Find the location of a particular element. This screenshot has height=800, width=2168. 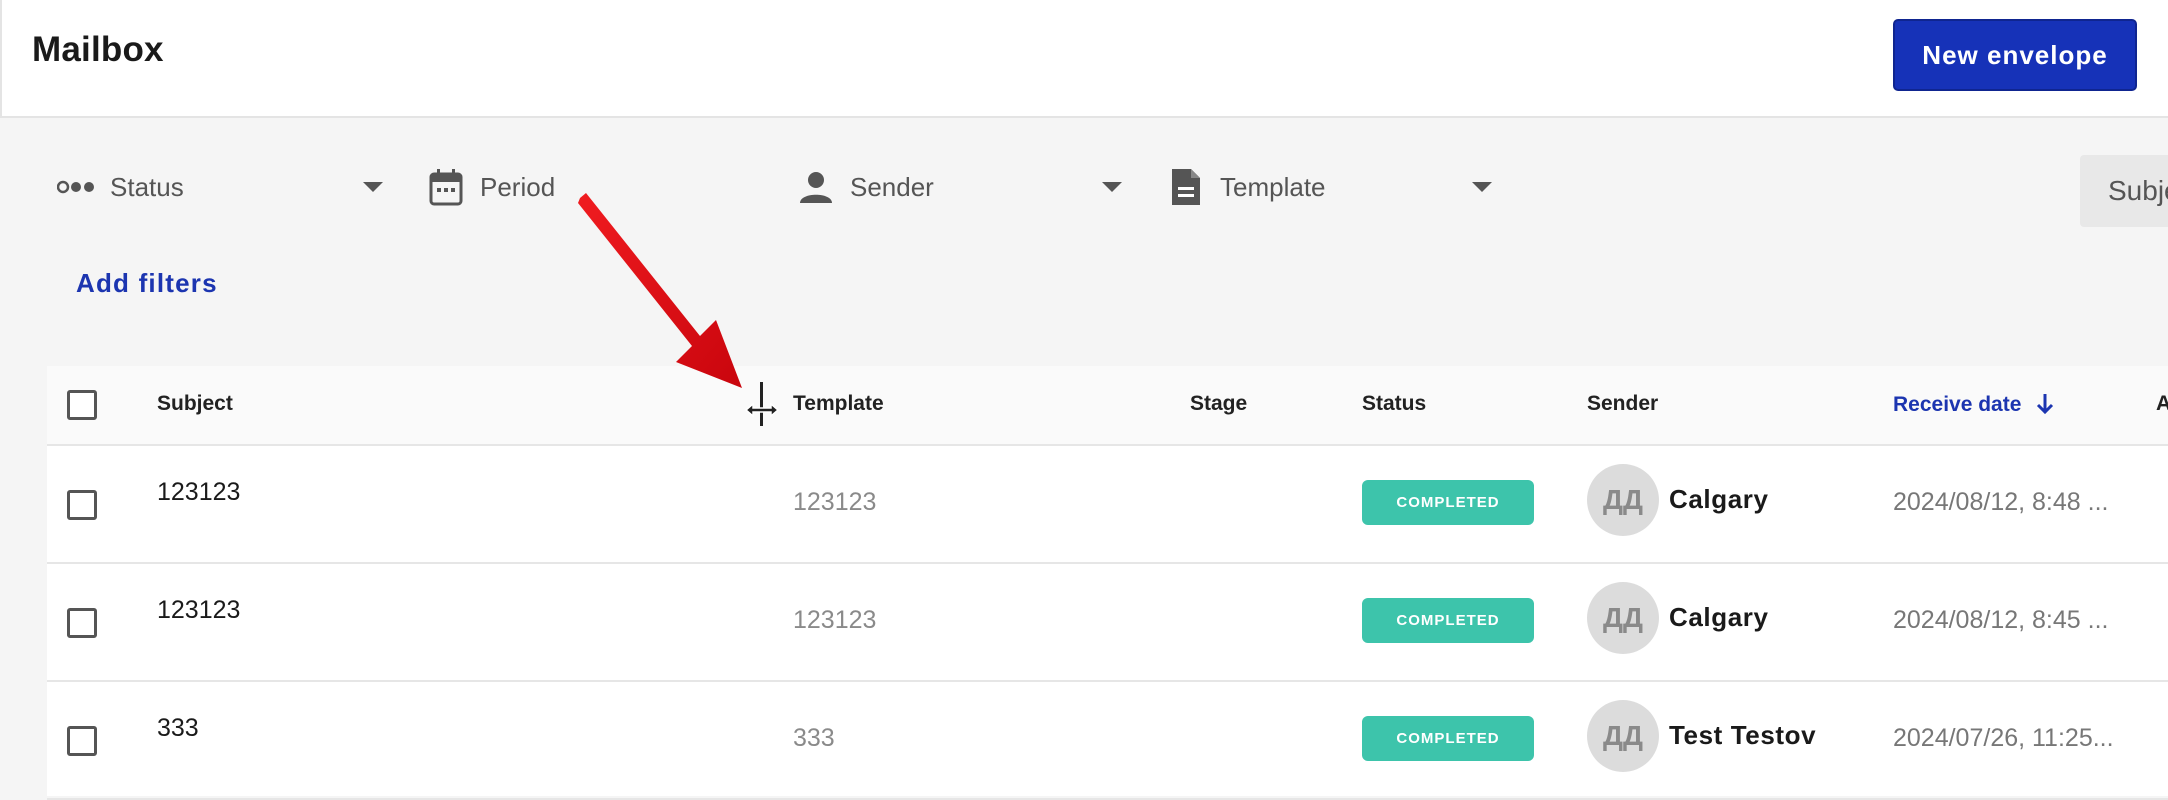

add-filters-link: Add filters is located at coordinates (147, 283).